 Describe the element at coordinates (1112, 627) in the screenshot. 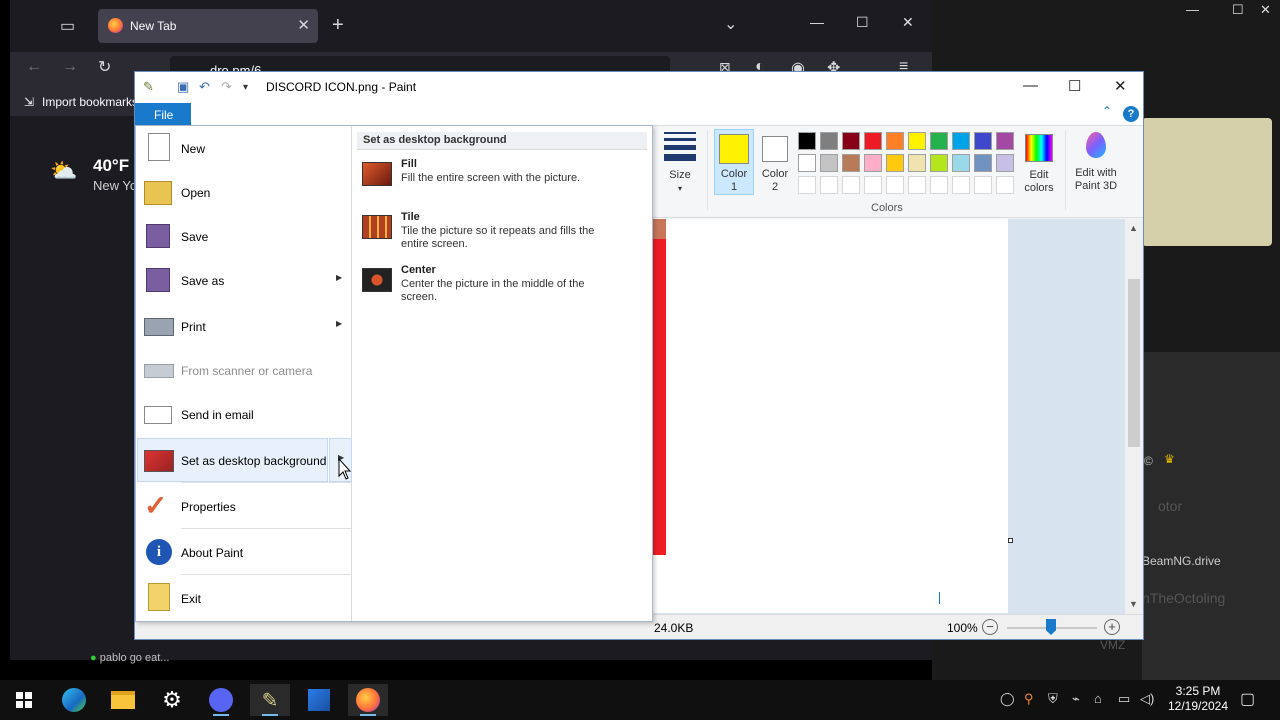

I see `zoom-in-icon: +` at that location.